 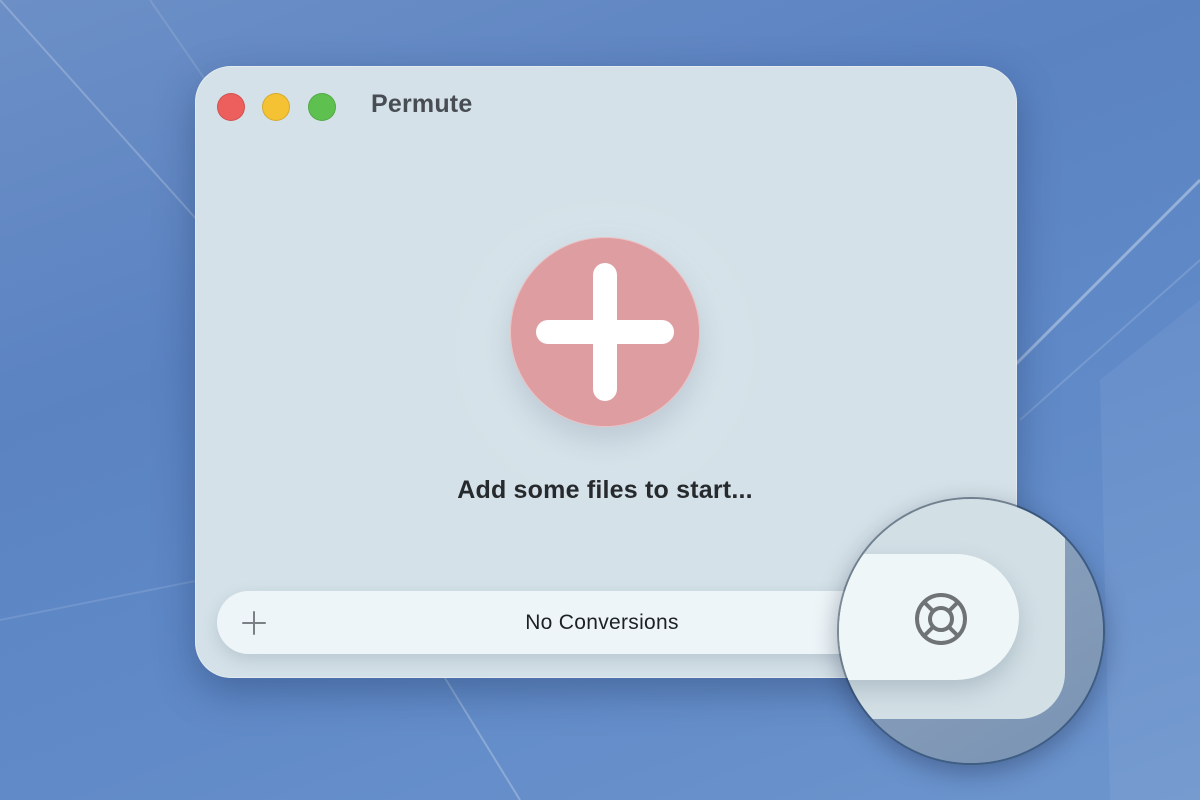 What do you see at coordinates (231, 107) in the screenshot?
I see `close-button` at bounding box center [231, 107].